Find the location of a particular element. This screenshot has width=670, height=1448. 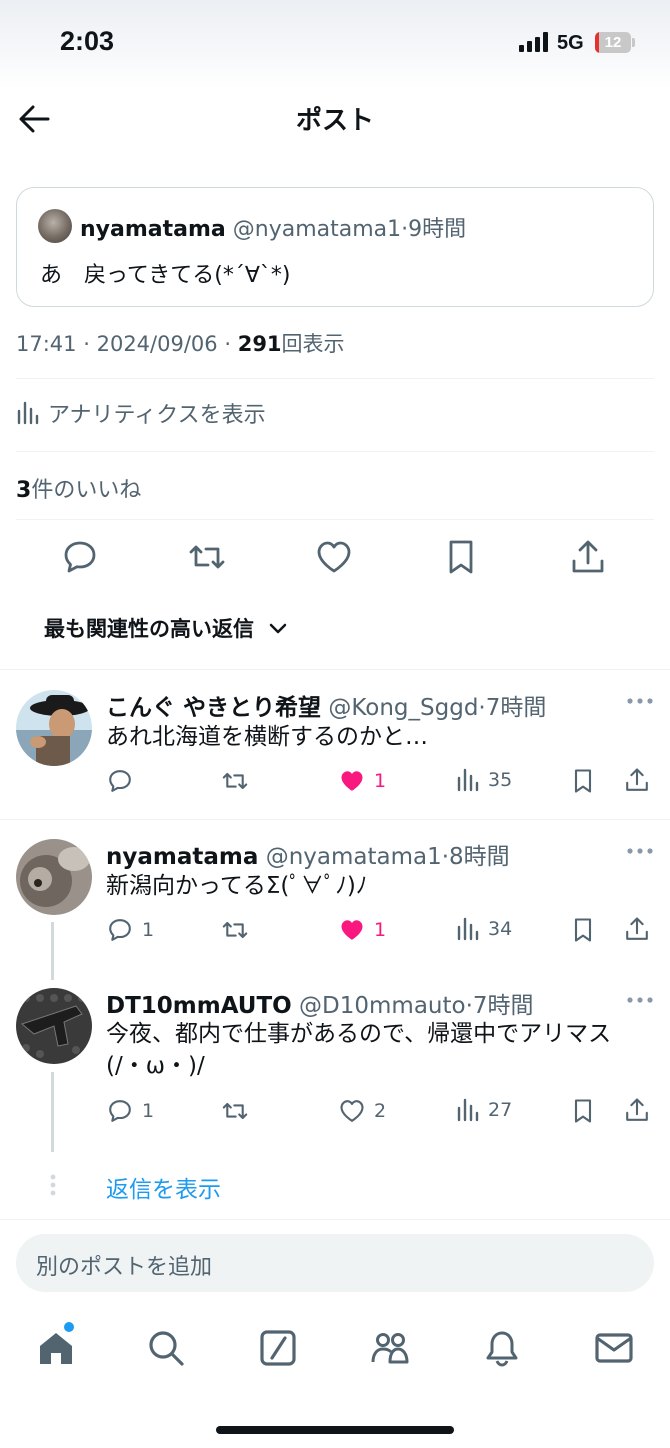

quoted-post-text: あ 戻ってきてる(*´∀`*) is located at coordinates (165, 275).